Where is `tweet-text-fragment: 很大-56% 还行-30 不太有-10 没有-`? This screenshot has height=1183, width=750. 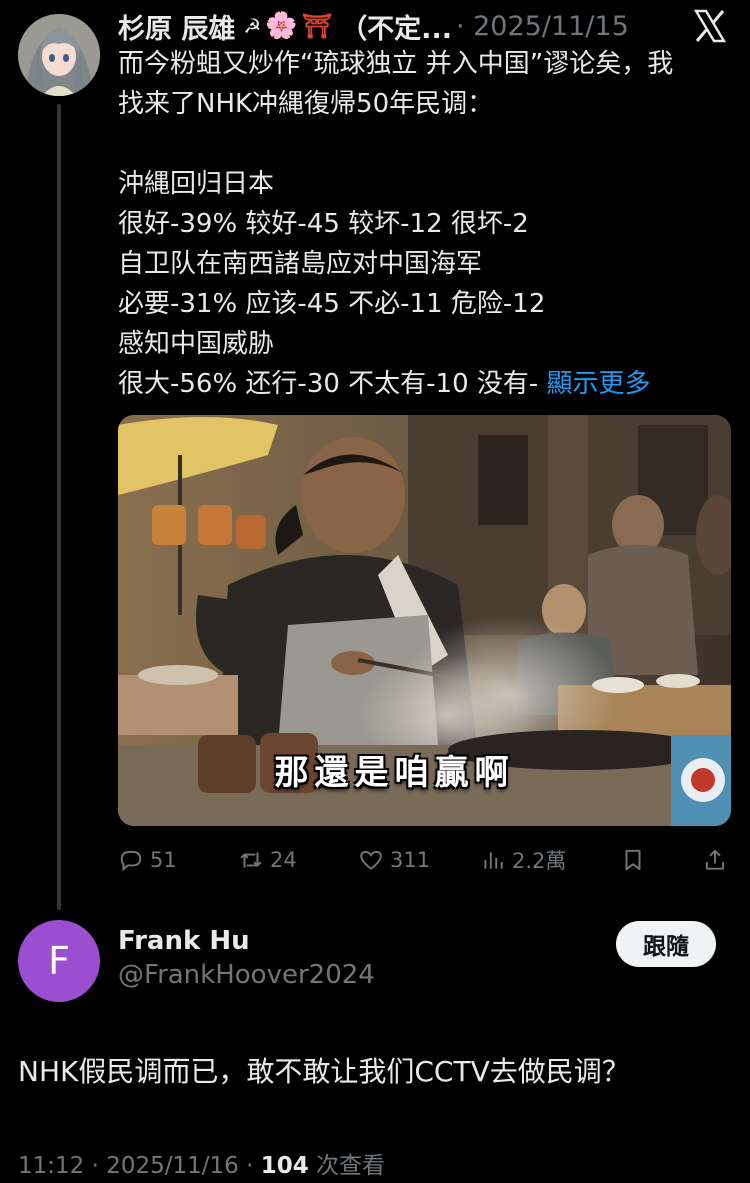 tweet-text-fragment: 很大-56% 还行-30 不太有-10 没有- is located at coordinates (328, 384).